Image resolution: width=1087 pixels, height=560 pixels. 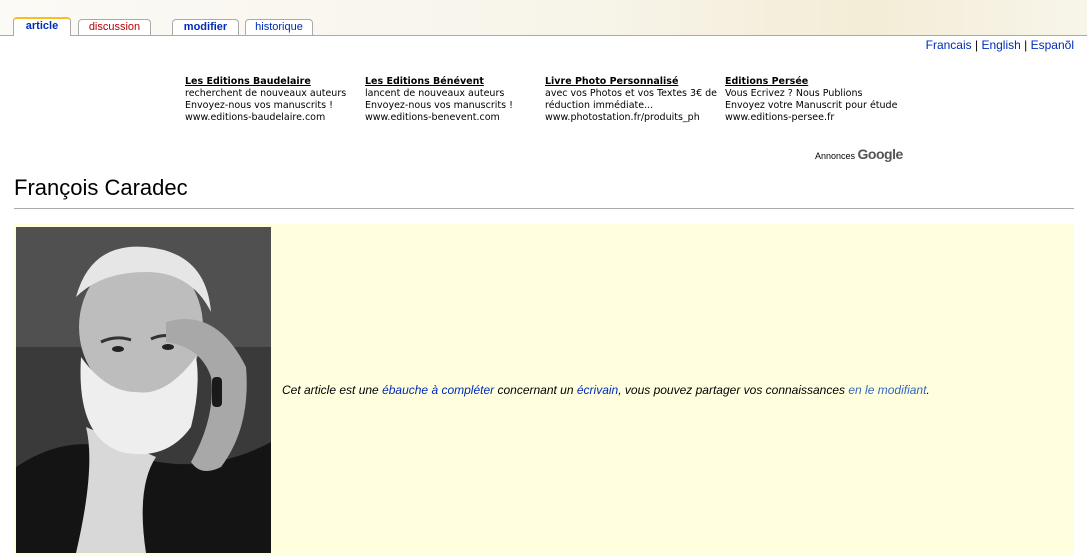 What do you see at coordinates (632, 82) in the screenshot?
I see `ad-title: Livre Photo Personnalisé` at bounding box center [632, 82].